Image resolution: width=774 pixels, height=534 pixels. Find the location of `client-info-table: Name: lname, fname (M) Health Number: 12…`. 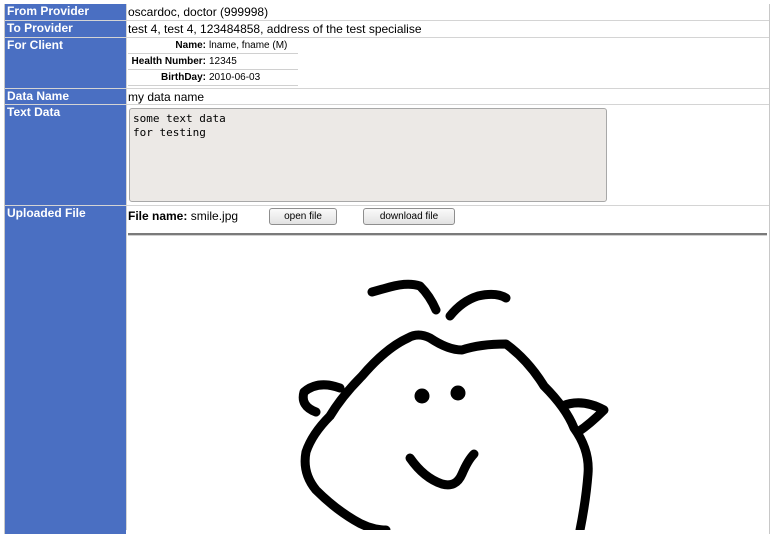

client-info-table: Name: lname, fname (M) Health Number: 12… is located at coordinates (213, 62).